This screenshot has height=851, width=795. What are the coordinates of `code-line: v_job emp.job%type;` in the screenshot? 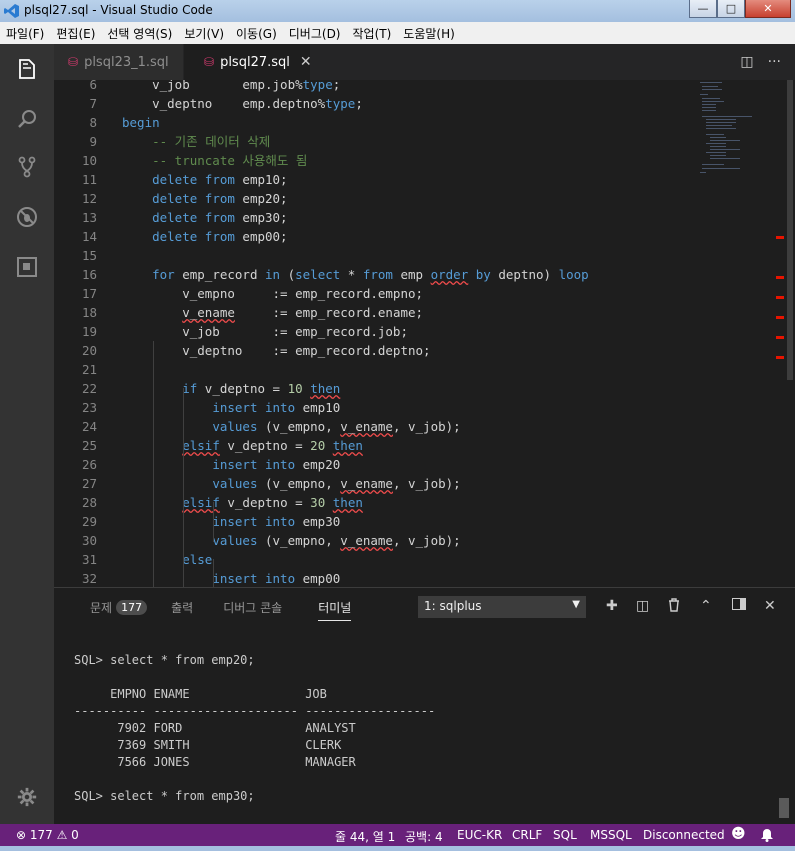 It's located at (231, 87).